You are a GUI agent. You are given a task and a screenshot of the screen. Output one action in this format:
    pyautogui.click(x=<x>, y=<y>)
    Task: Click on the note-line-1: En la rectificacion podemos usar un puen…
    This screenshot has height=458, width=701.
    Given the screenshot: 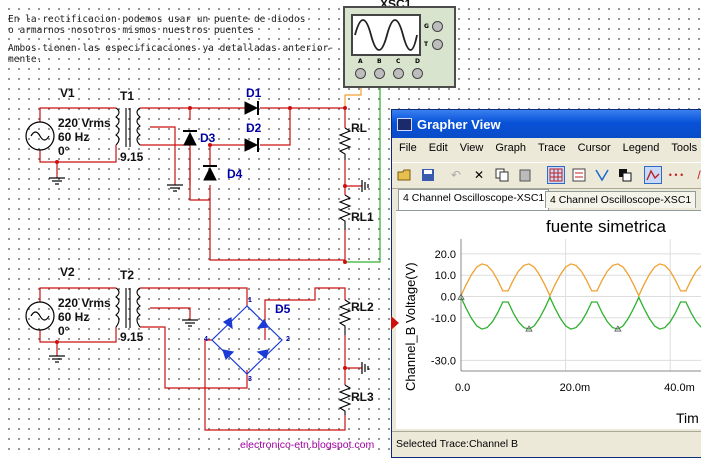 What is the action you would take?
    pyautogui.click(x=157, y=19)
    